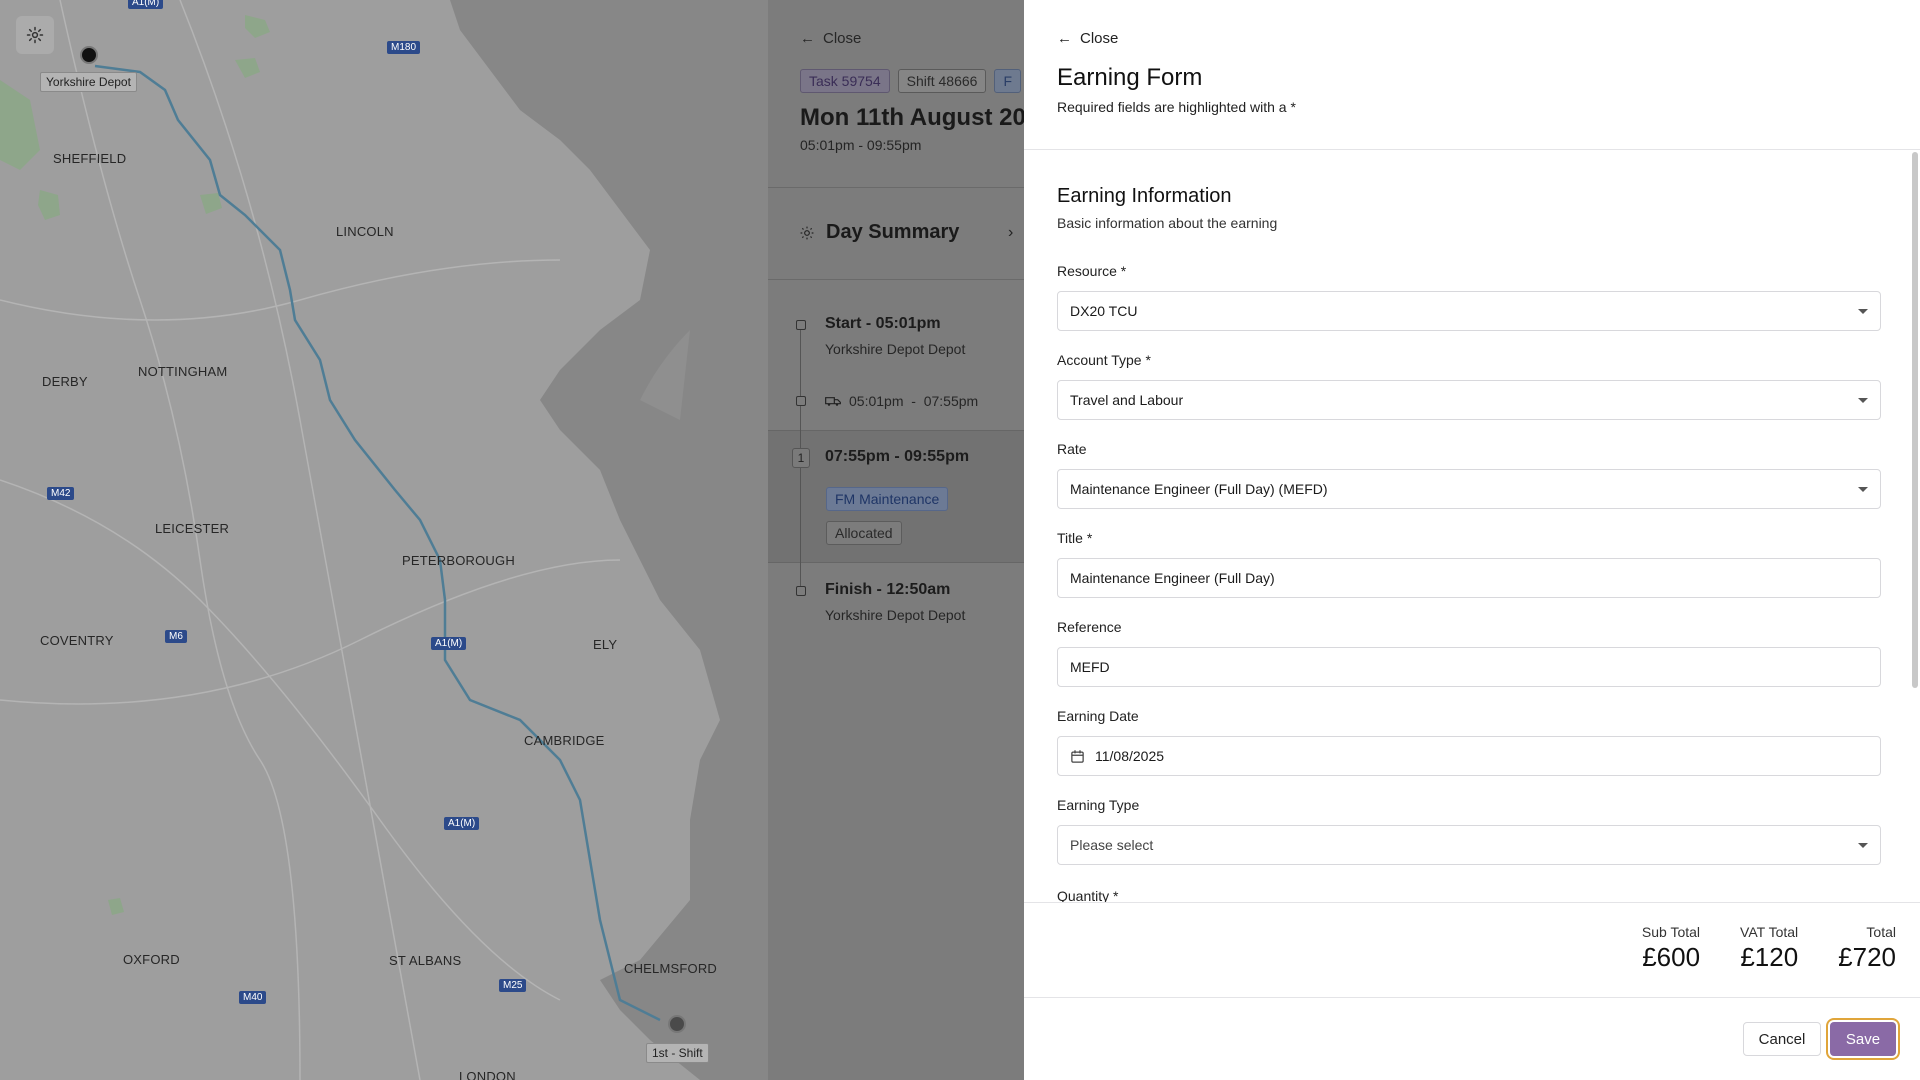 This screenshot has width=1920, height=1080. Describe the element at coordinates (487, 1074) in the screenshot. I see `map-label: LONDON` at that location.